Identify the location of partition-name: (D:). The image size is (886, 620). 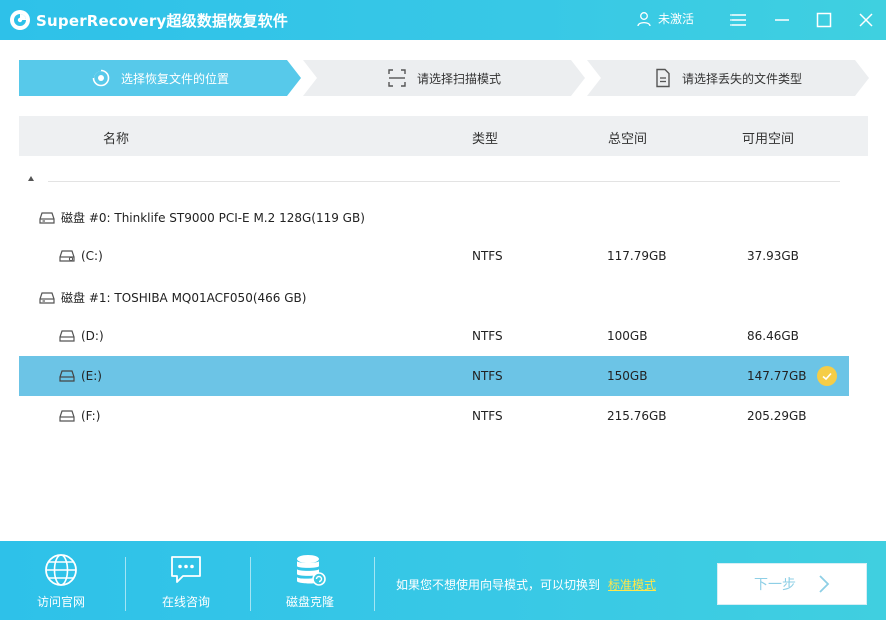
(92, 336).